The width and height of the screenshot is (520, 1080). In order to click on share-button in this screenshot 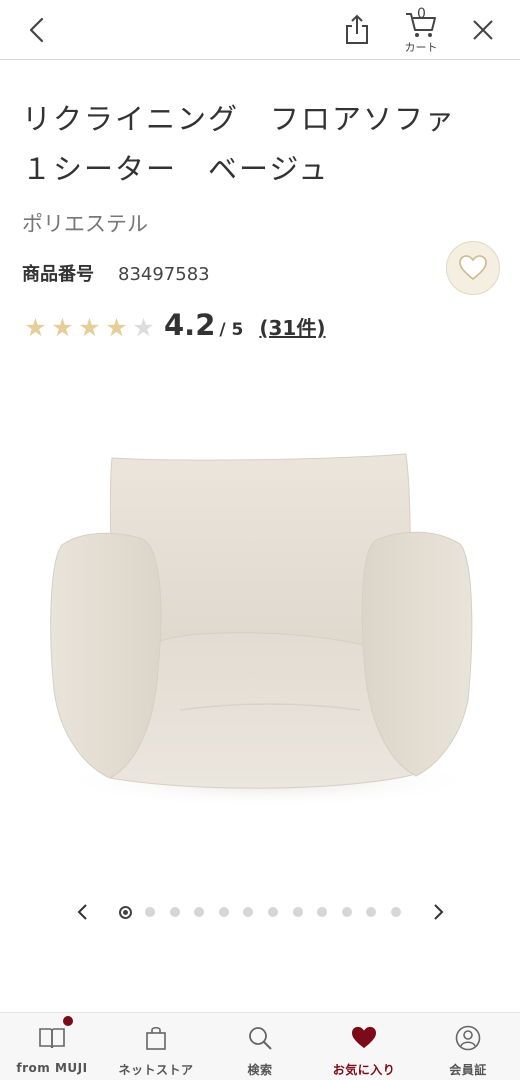, I will do `click(357, 30)`.